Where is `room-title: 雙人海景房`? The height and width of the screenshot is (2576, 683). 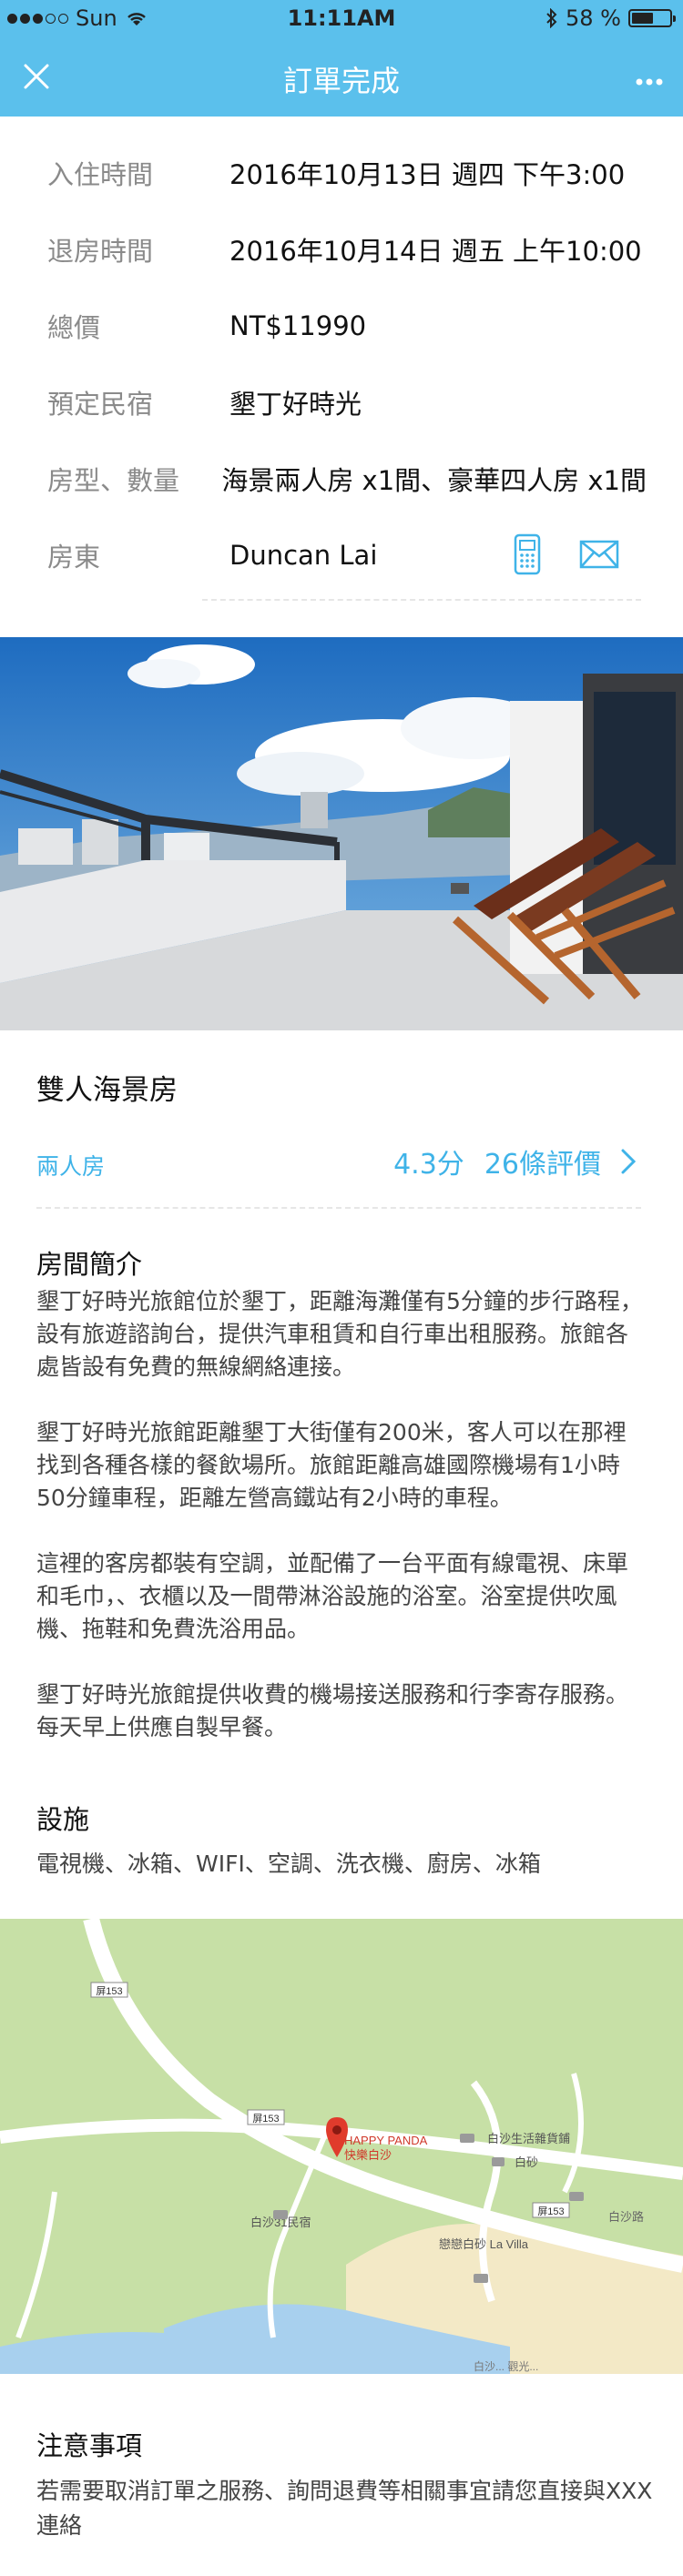 room-title: 雙人海景房 is located at coordinates (107, 1090).